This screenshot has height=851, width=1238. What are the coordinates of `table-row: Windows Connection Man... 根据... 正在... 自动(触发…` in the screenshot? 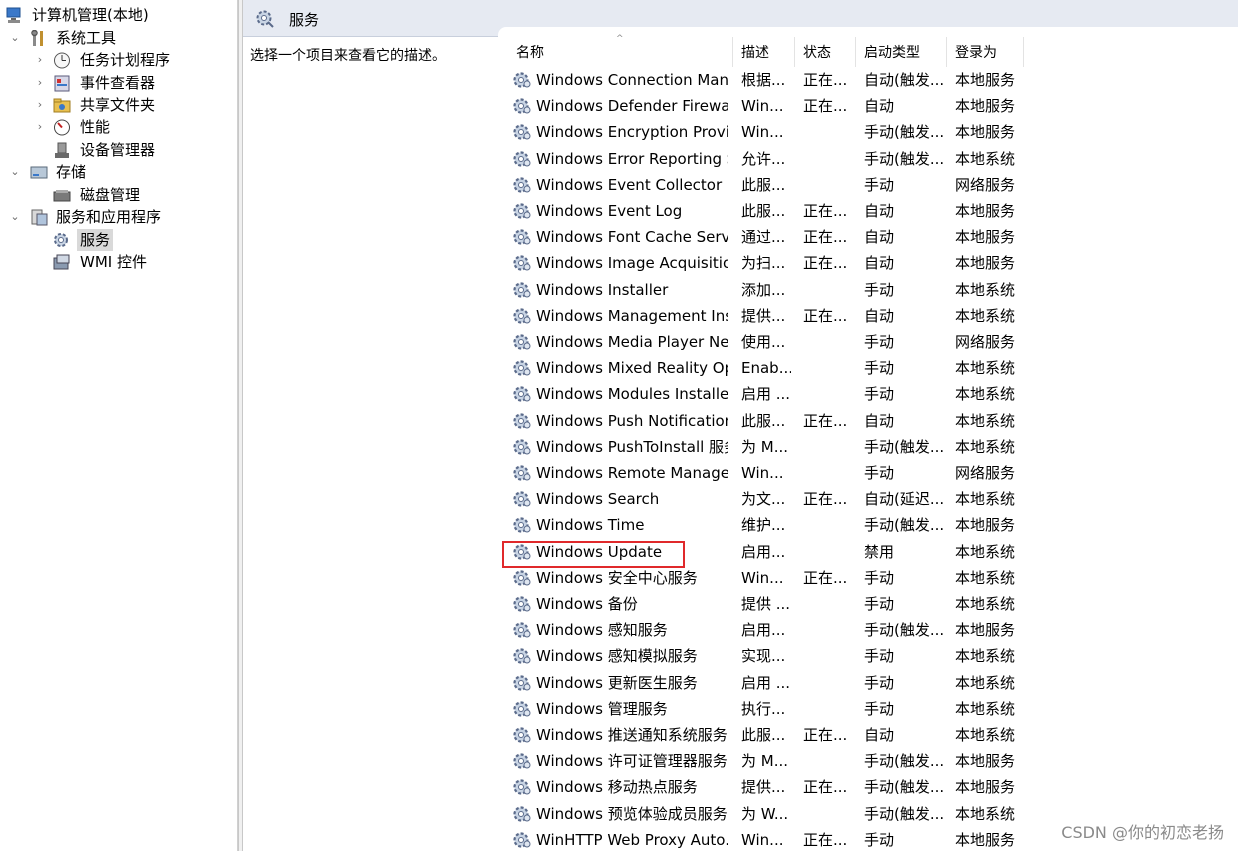 It's located at (868, 80).